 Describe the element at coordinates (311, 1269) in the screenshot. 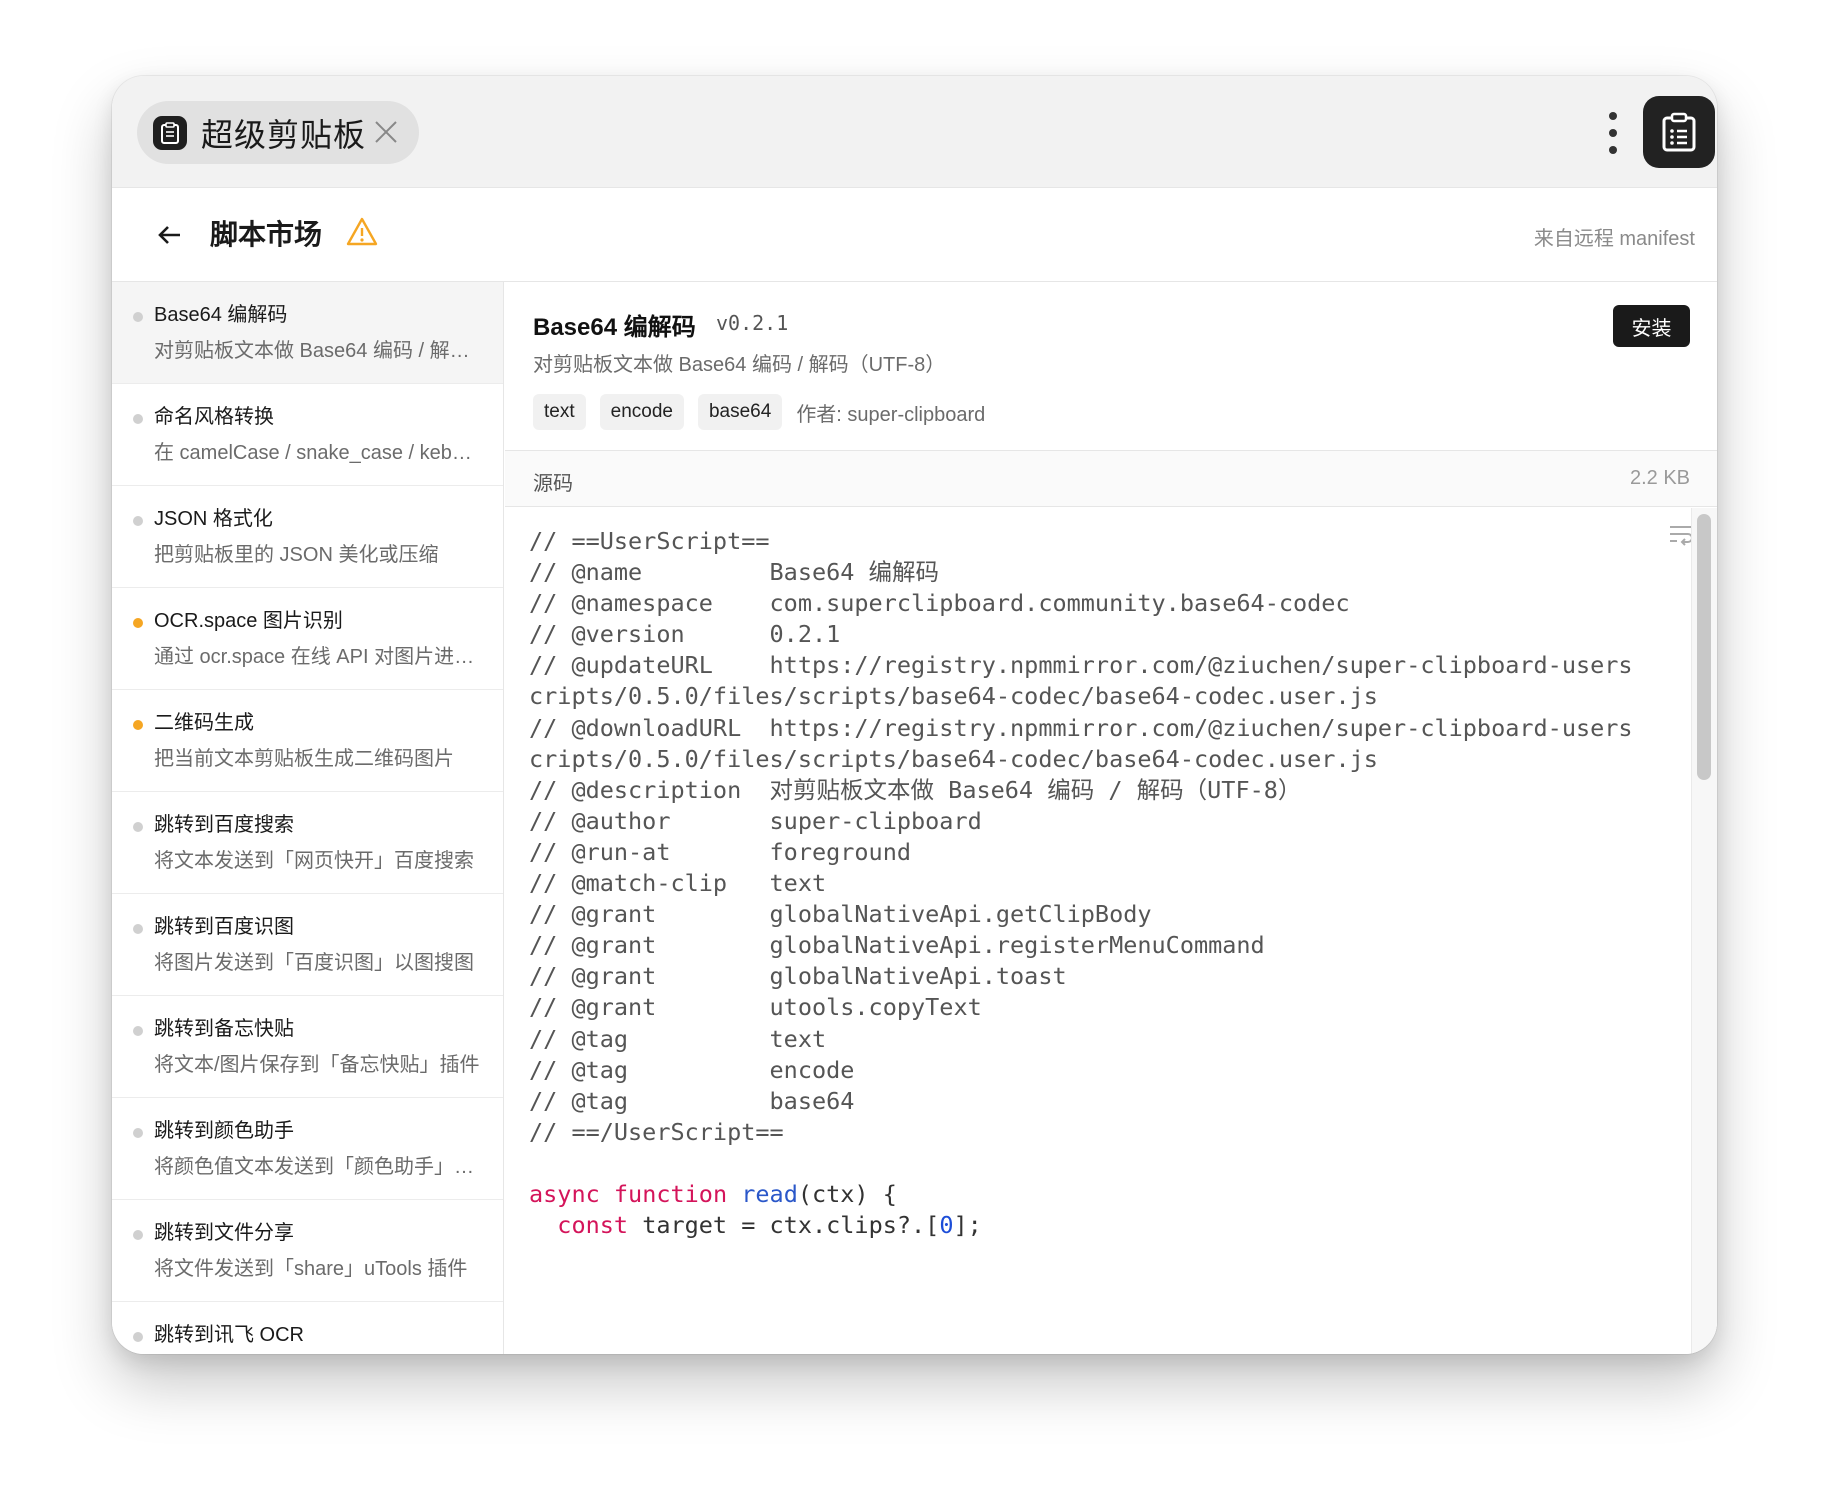

I see `item-desc: 将文件发送到「share」uTools 插件` at that location.